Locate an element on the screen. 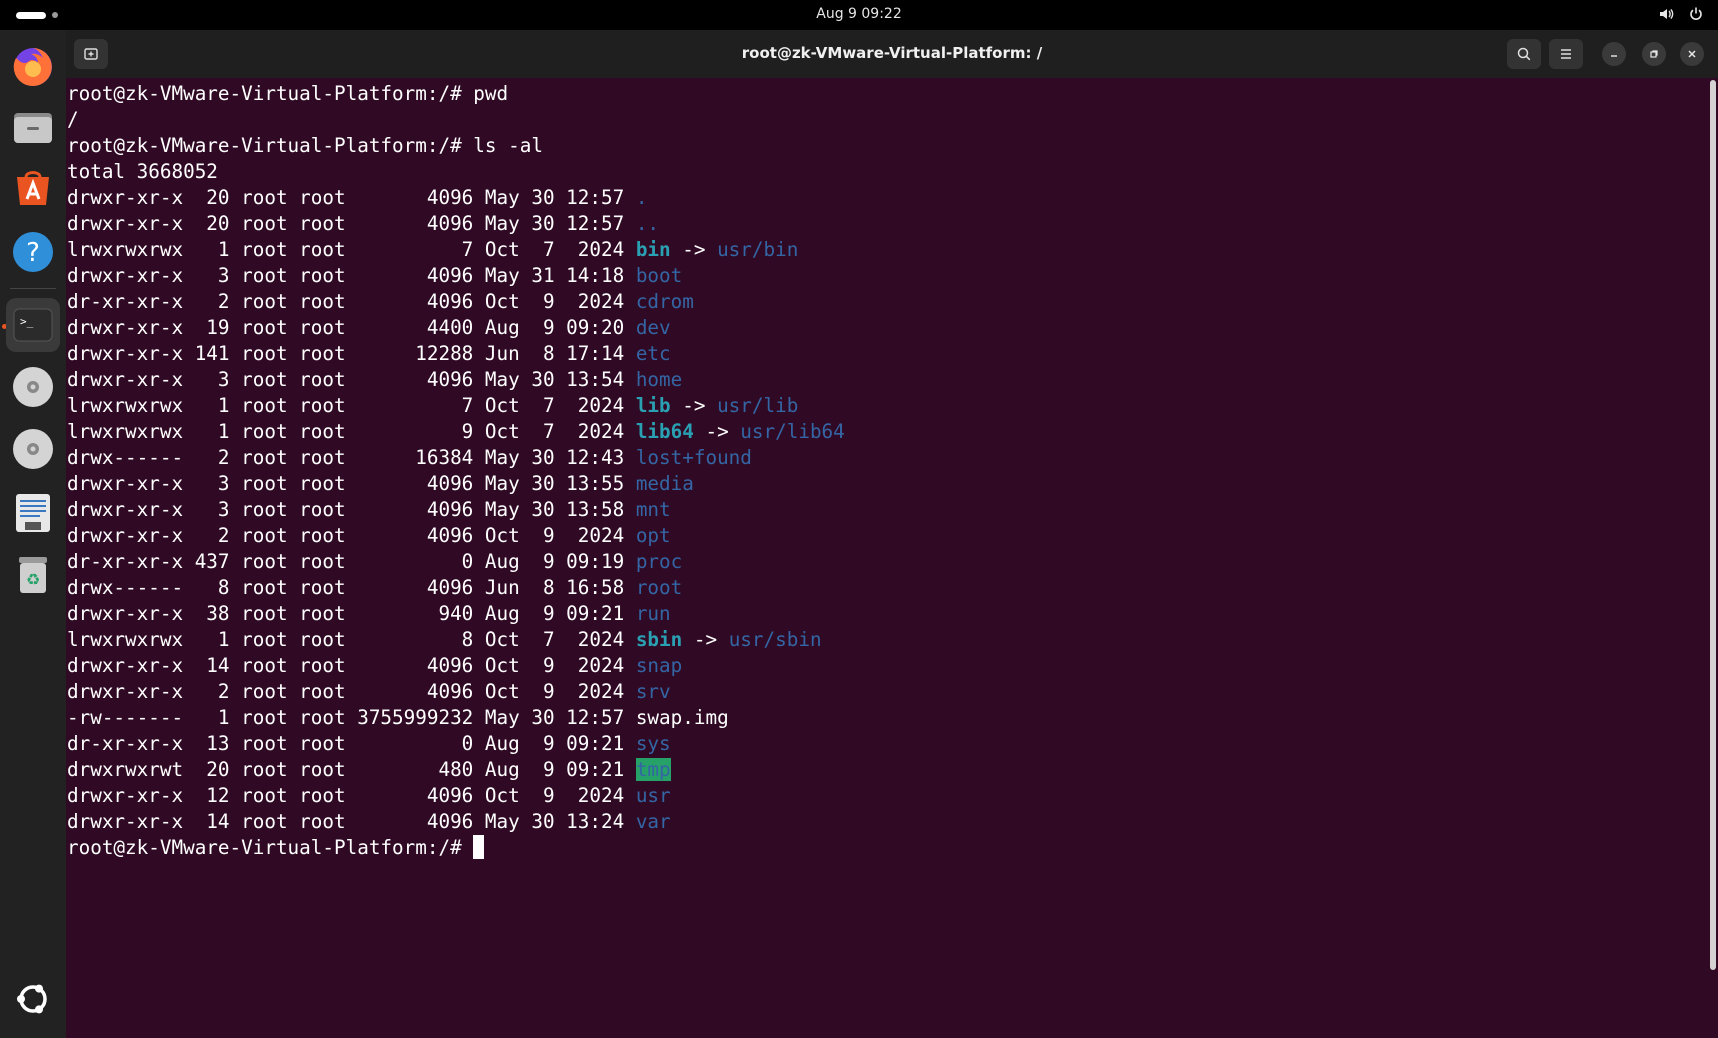  listing-meta: drwxr-xr-x 19 root root 4400 Aug 9 09:20 is located at coordinates (351, 327).